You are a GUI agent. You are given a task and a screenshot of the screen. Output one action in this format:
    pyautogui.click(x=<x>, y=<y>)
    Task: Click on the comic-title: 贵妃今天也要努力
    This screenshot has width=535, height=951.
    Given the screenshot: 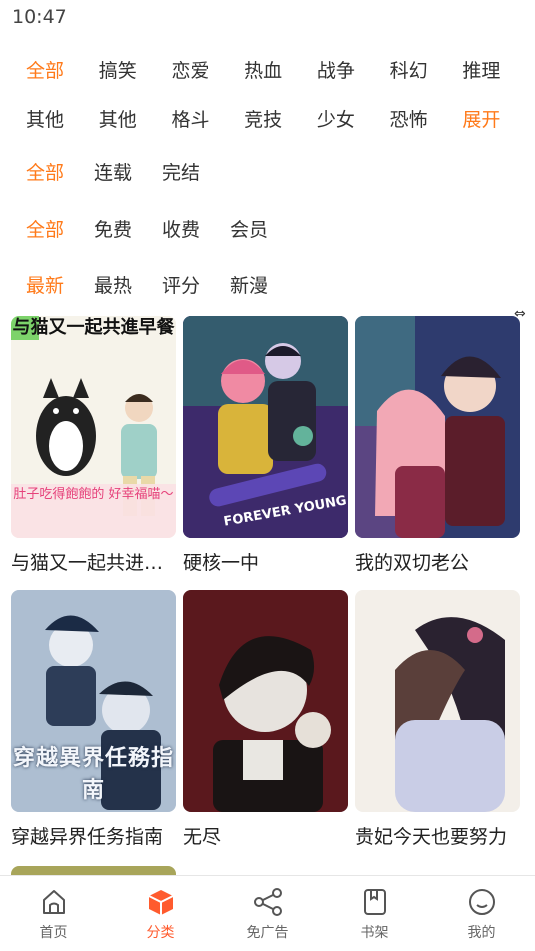 What is the action you would take?
    pyautogui.click(x=437, y=835)
    